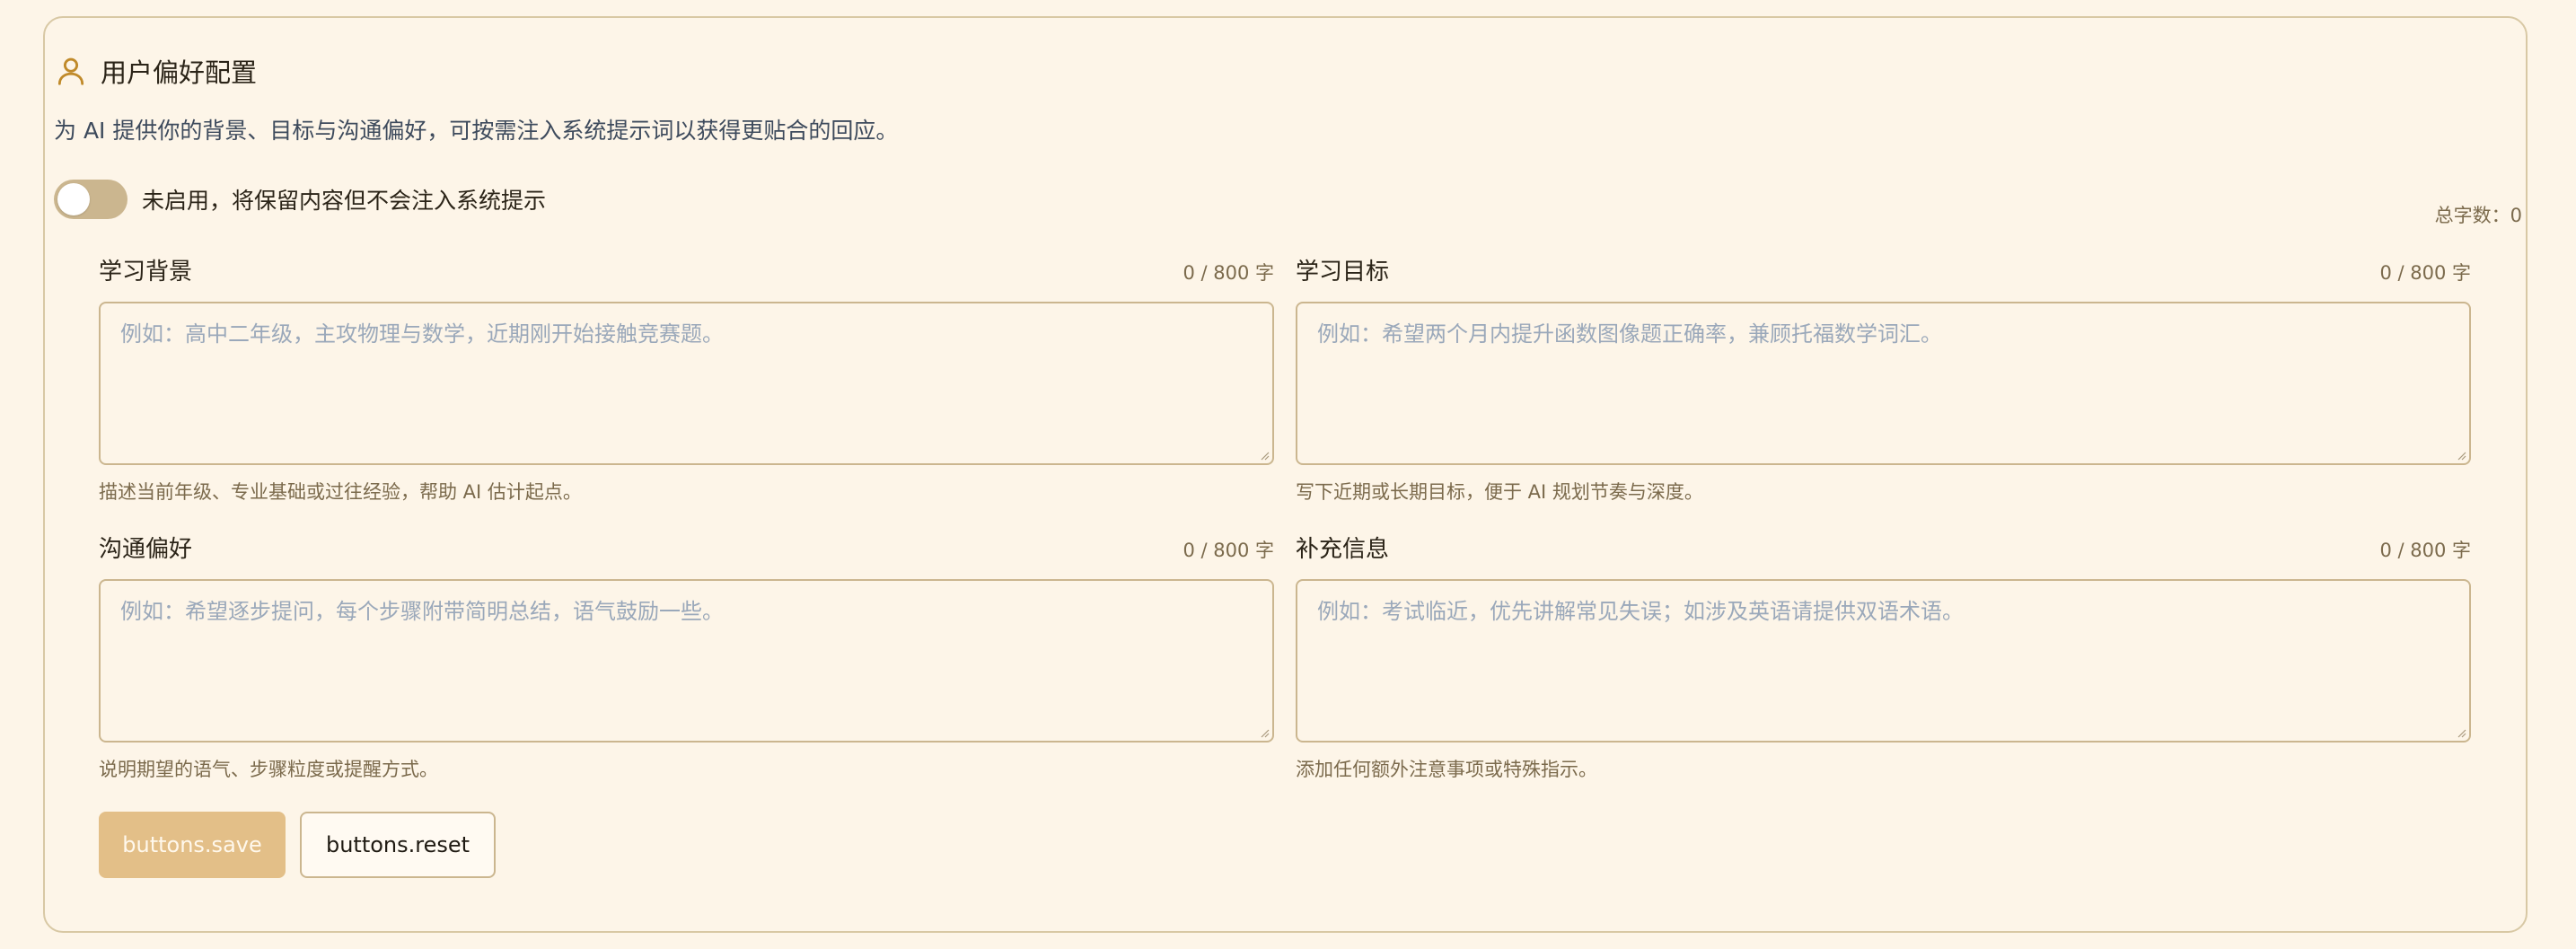 The image size is (2576, 949). What do you see at coordinates (146, 549) in the screenshot?
I see `field-label: 沟通偏好` at bounding box center [146, 549].